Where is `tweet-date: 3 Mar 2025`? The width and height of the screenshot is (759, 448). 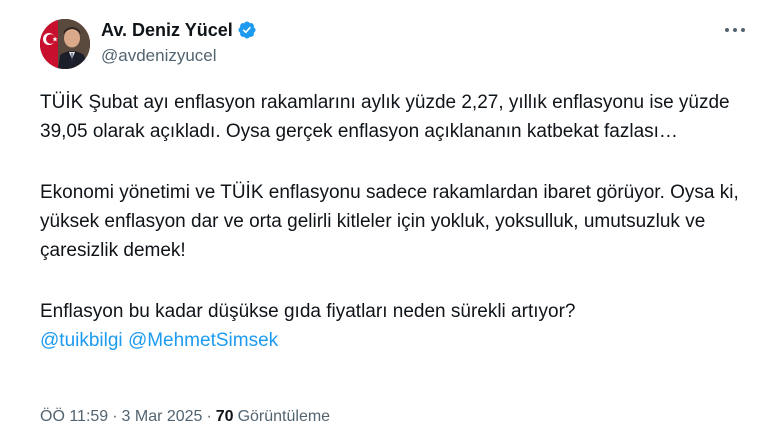
tweet-date: 3 Mar 2025 is located at coordinates (162, 417).